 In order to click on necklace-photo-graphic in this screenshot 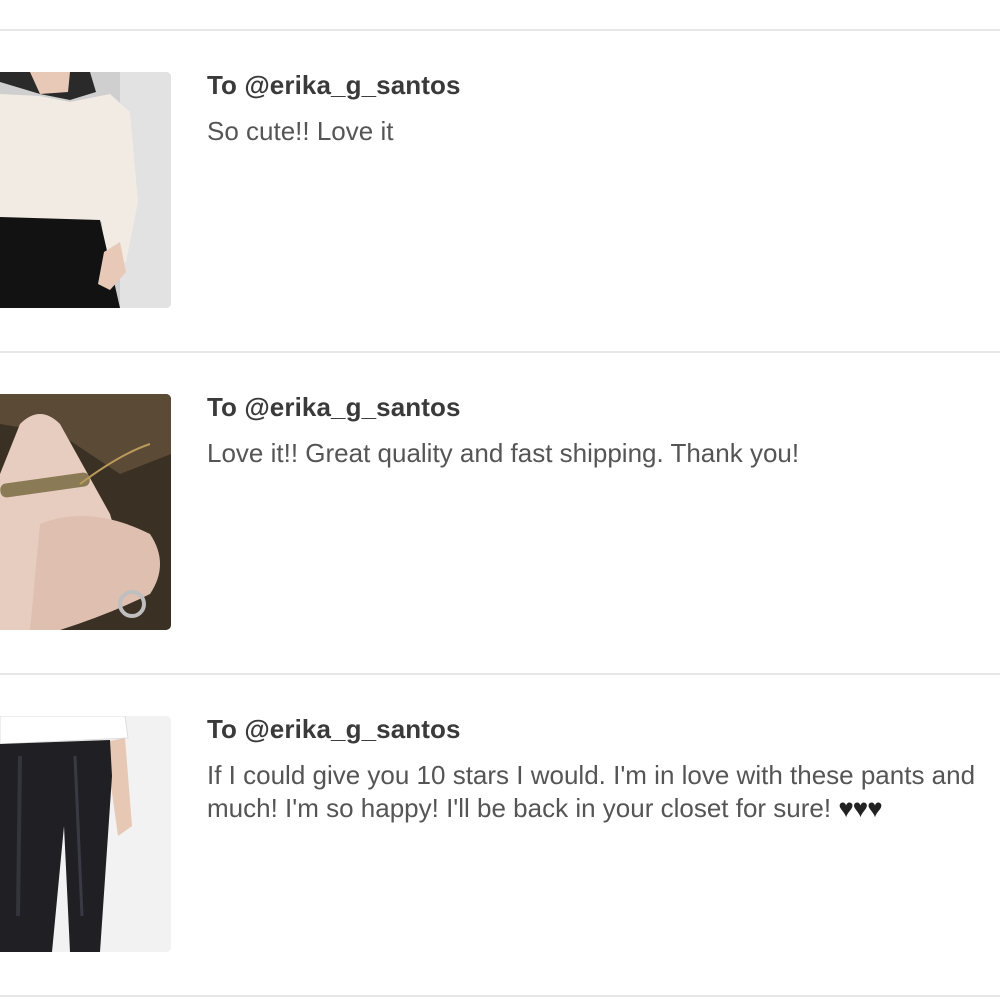, I will do `click(85, 512)`.